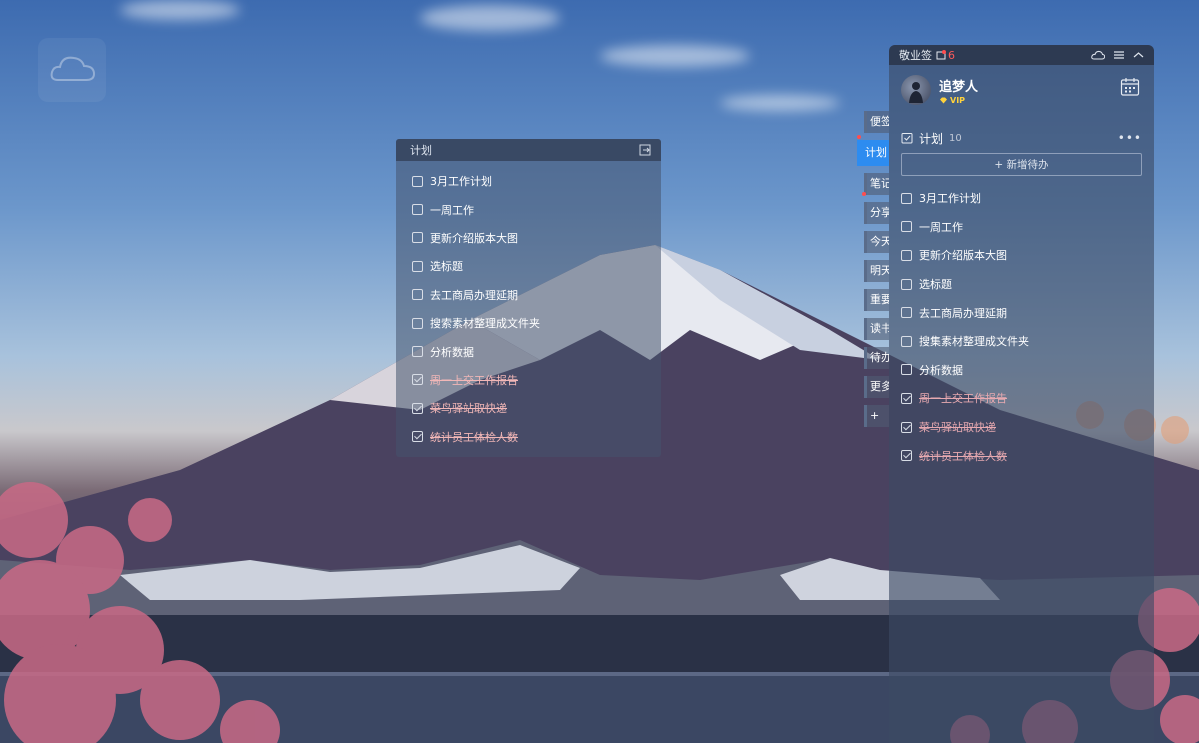  I want to click on notification-count: 6, so click(951, 55).